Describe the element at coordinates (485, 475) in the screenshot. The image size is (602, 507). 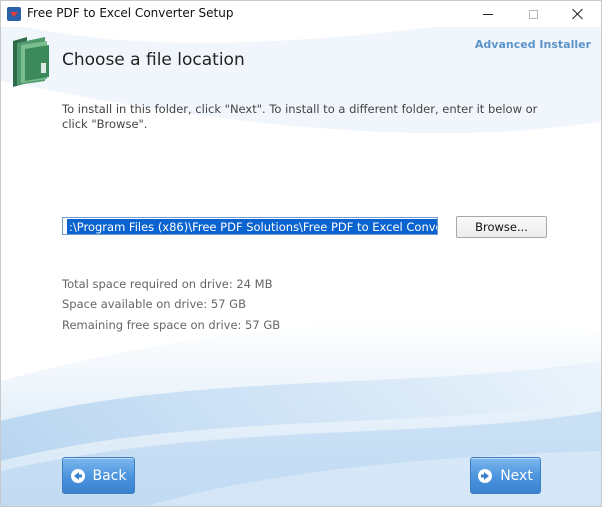
I see `next-arrow-icon` at that location.